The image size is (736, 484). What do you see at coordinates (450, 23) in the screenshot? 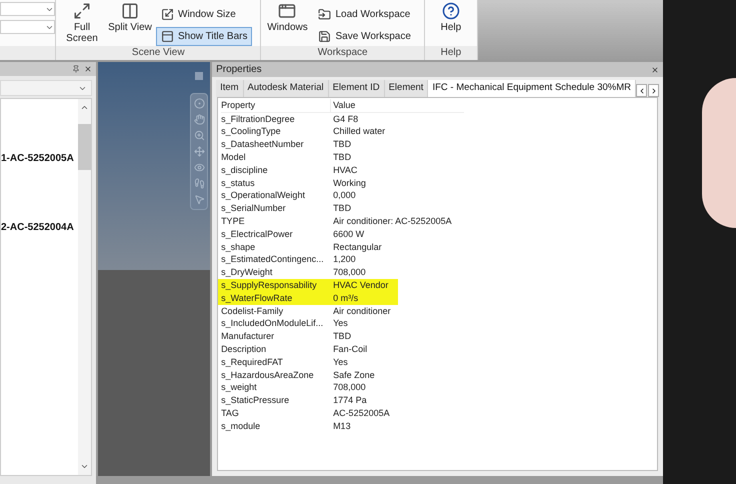
I see `ribbon-button: Help` at bounding box center [450, 23].